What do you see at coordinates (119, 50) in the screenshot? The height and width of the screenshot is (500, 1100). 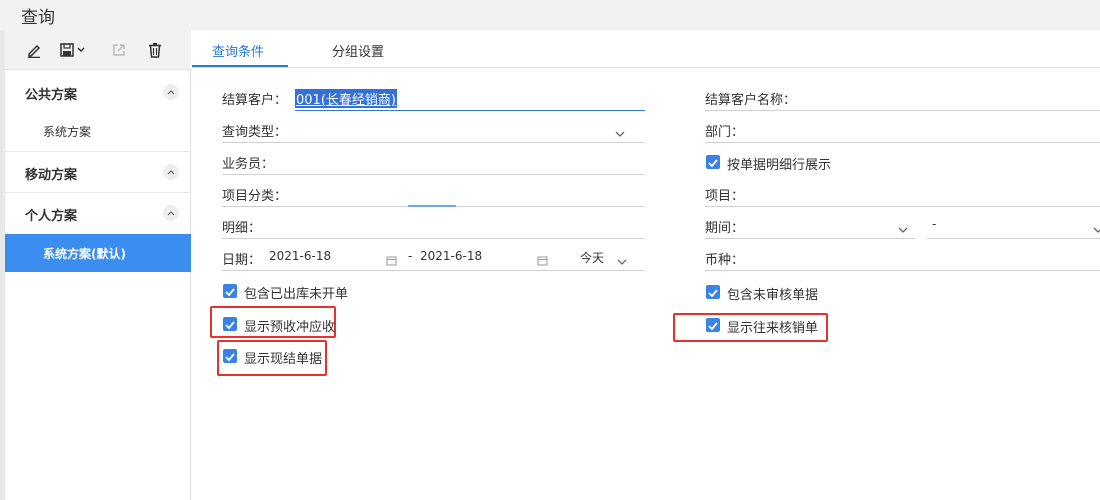 I see `export-icon` at bounding box center [119, 50].